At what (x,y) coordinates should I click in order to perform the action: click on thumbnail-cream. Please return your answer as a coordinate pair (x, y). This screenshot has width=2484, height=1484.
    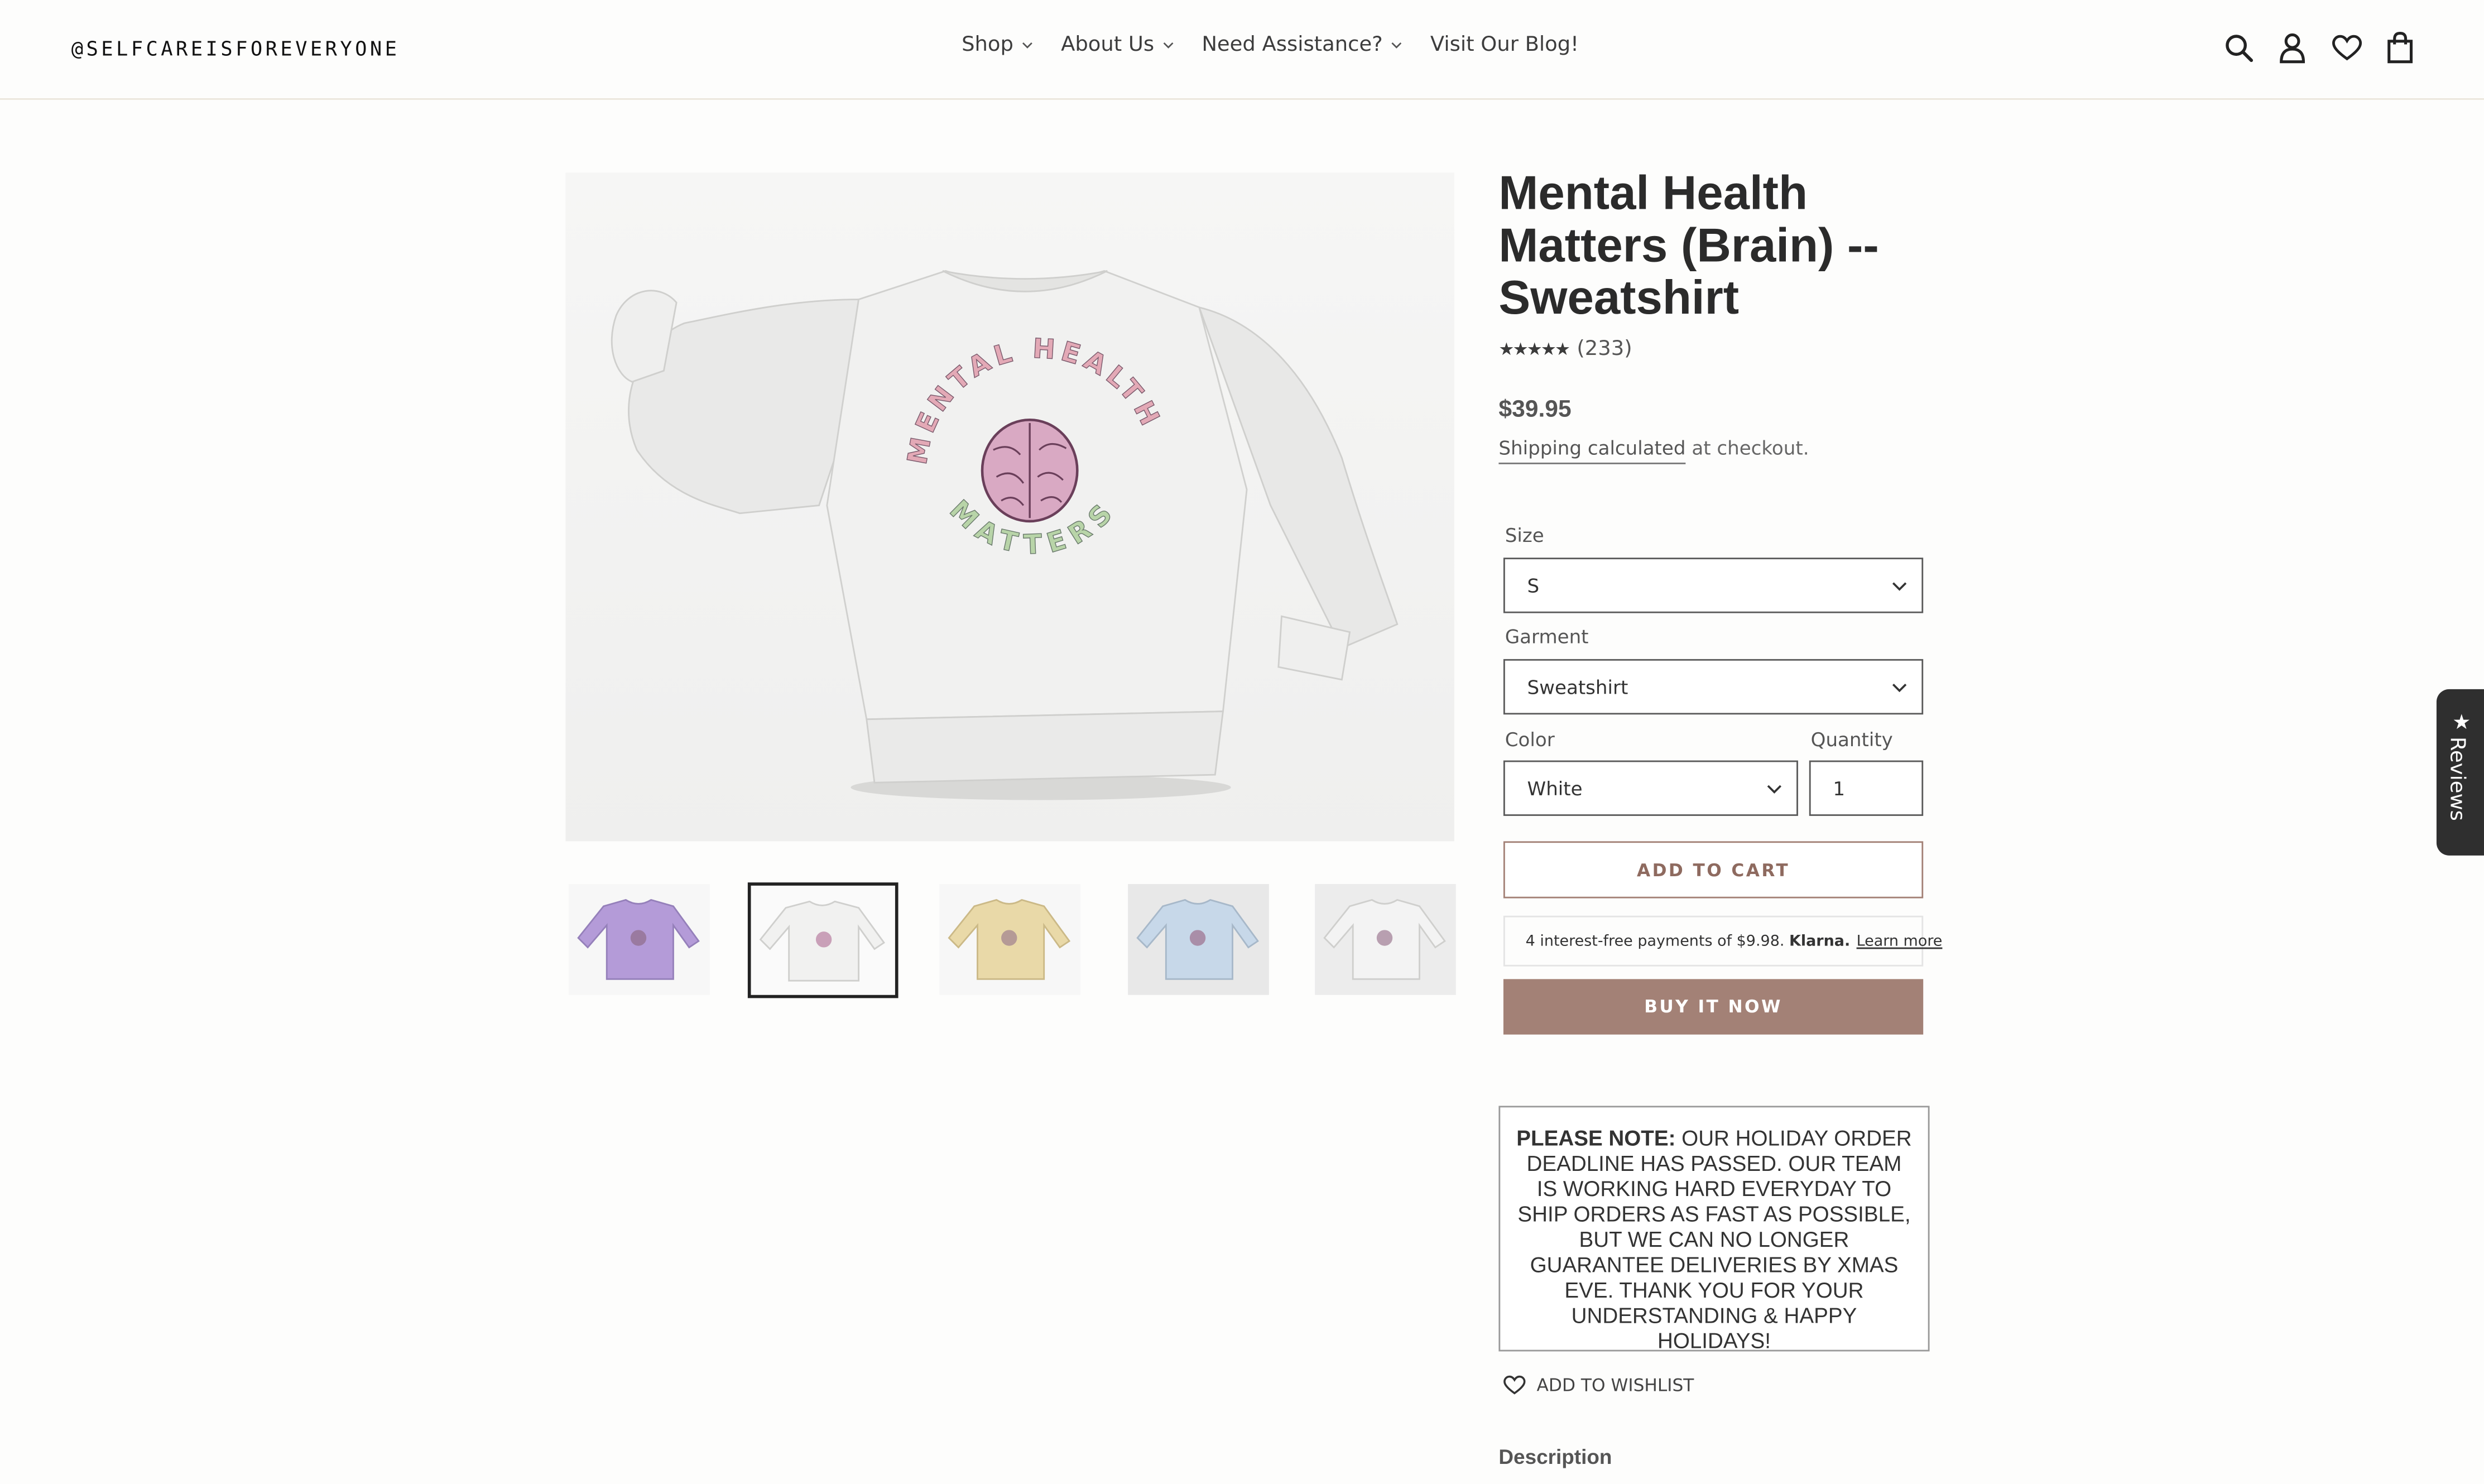
    Looking at the image, I should click on (1009, 939).